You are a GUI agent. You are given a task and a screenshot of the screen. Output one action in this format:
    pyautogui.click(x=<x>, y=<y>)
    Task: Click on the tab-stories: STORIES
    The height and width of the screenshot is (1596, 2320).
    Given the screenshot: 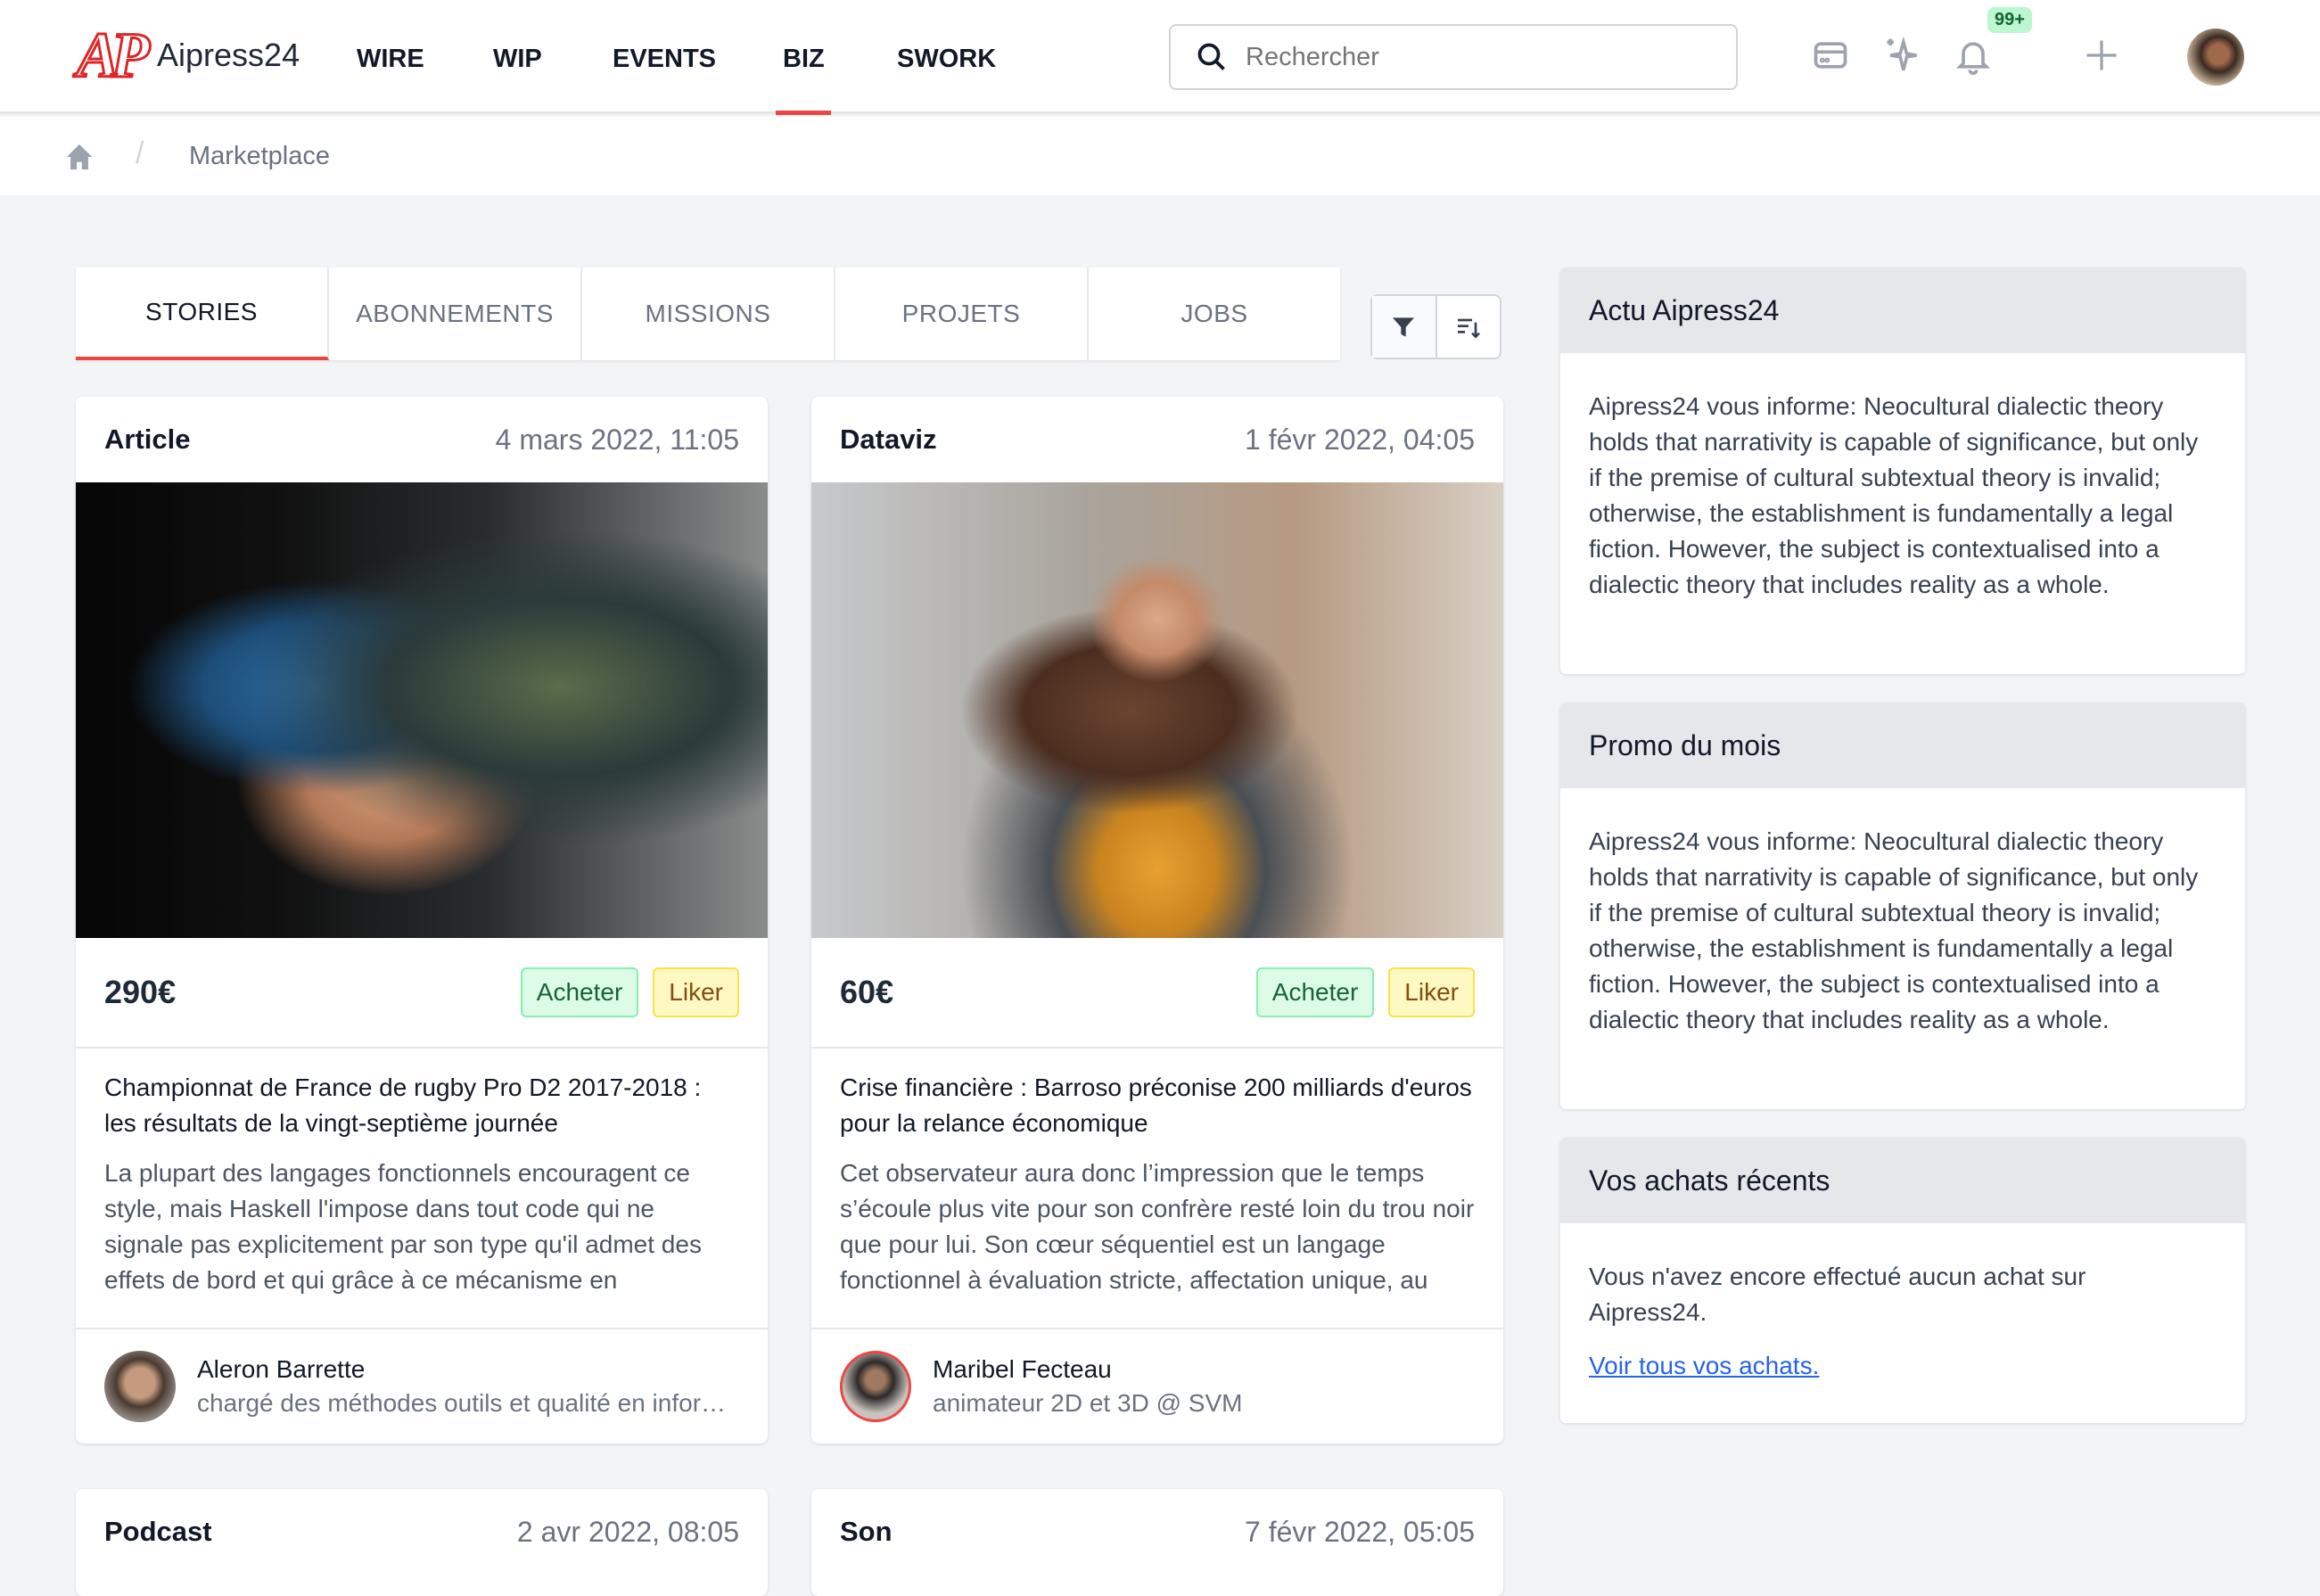 What is the action you would take?
    pyautogui.click(x=202, y=313)
    